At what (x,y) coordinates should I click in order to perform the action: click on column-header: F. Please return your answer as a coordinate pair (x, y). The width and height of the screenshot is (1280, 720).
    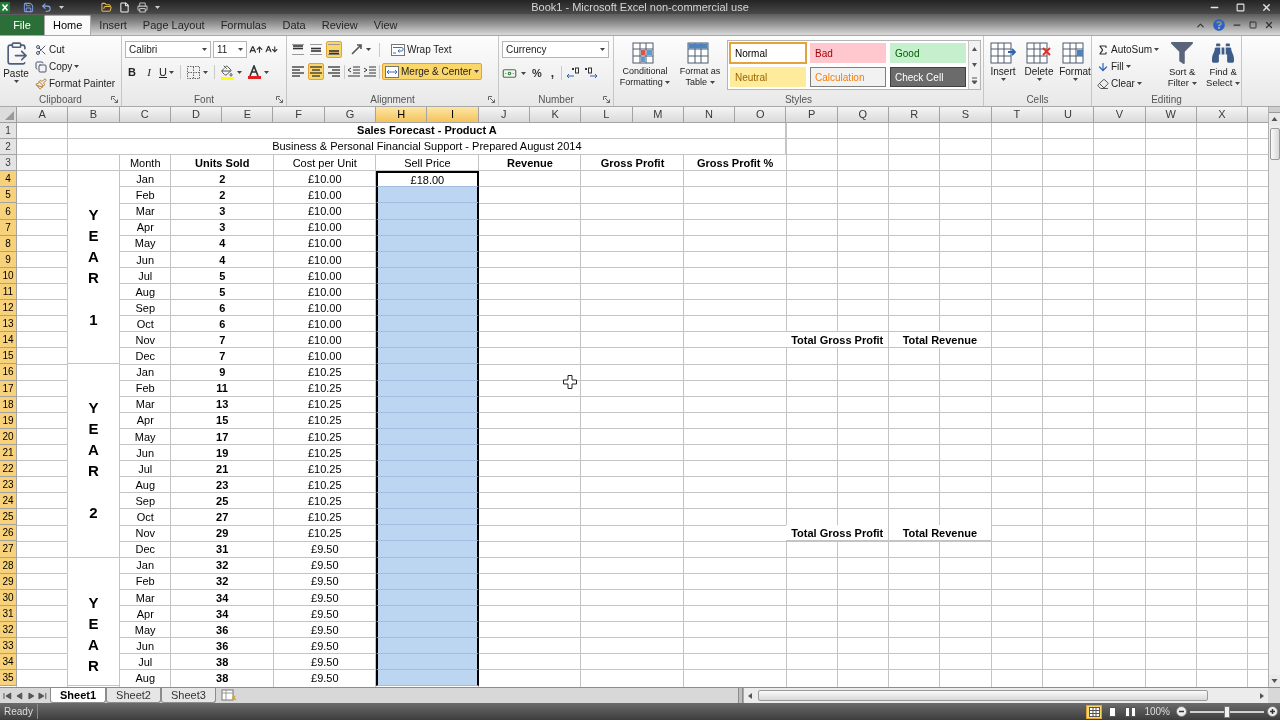
    Looking at the image, I should click on (299, 115).